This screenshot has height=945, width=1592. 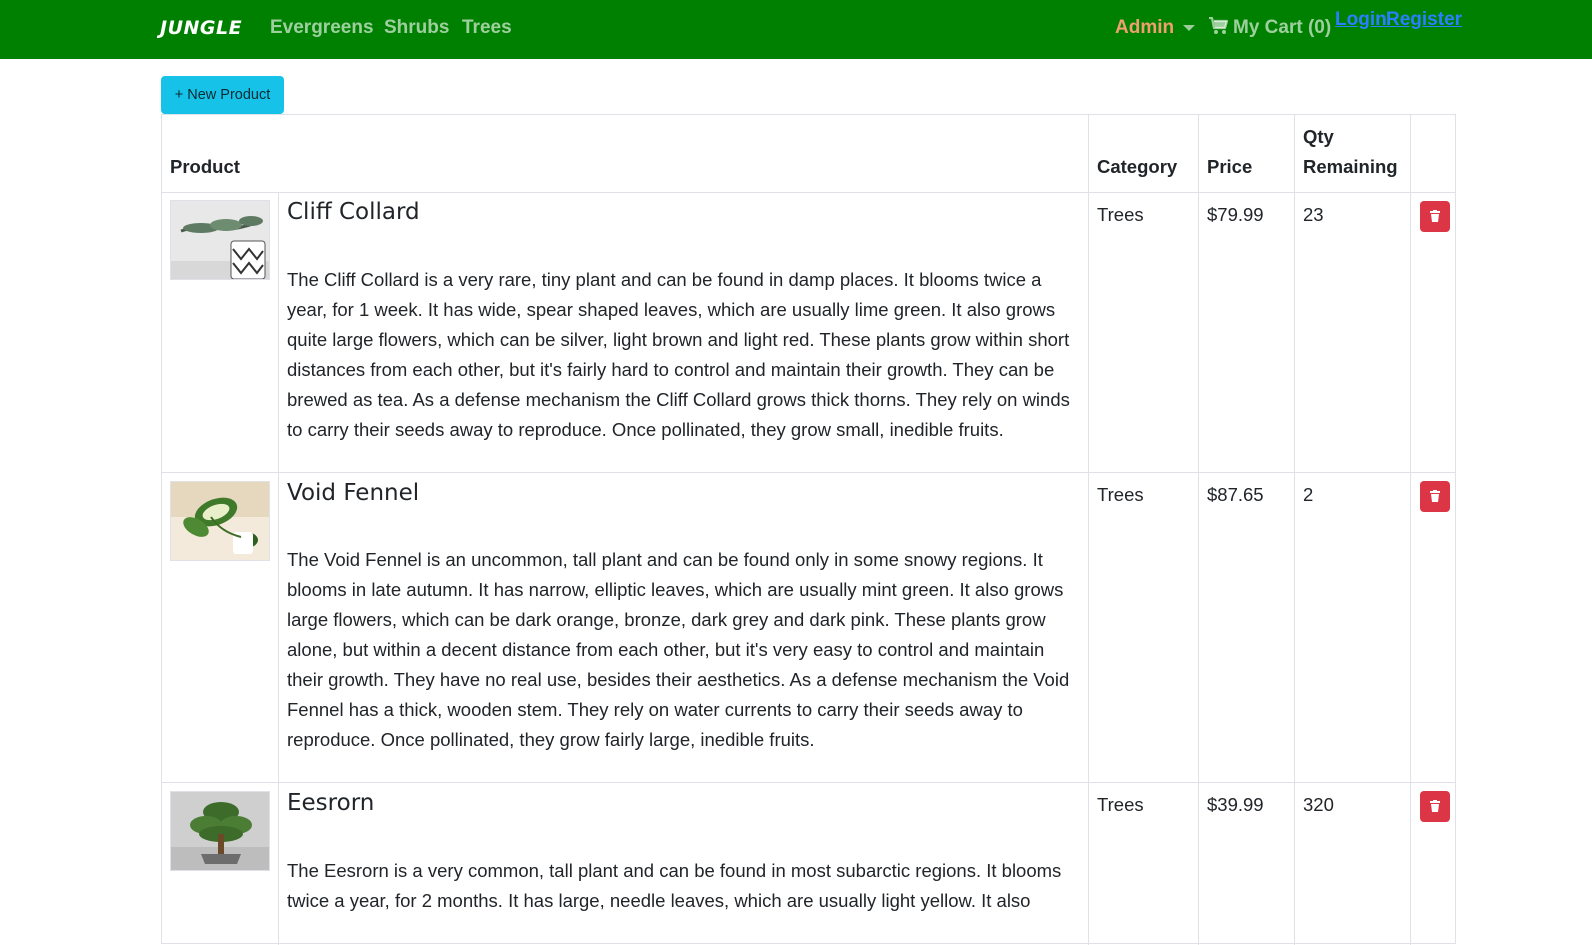 What do you see at coordinates (353, 212) in the screenshot?
I see `product-name: Cliff Collard` at bounding box center [353, 212].